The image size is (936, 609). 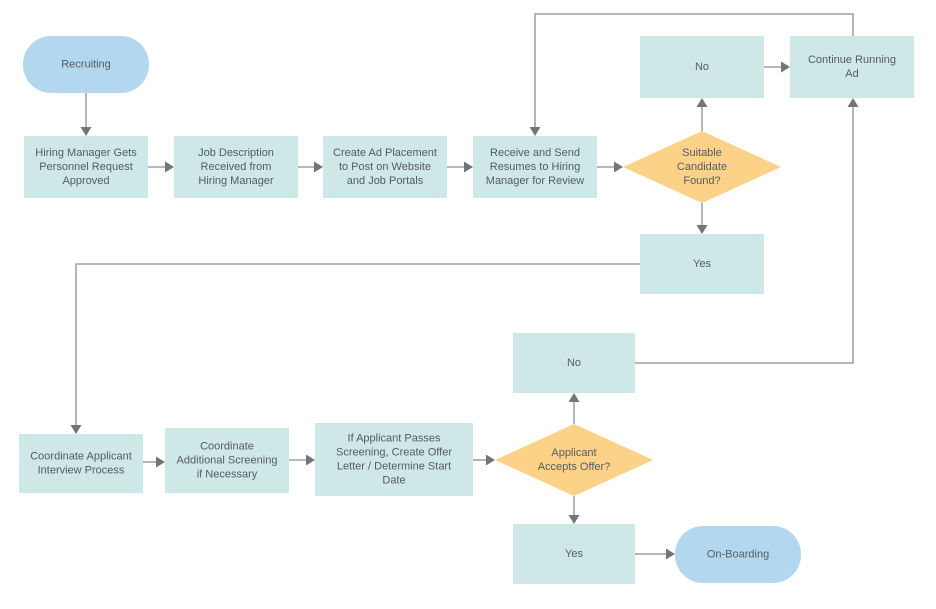 What do you see at coordinates (227, 446) in the screenshot?
I see `node-label-line: Coordinate` at bounding box center [227, 446].